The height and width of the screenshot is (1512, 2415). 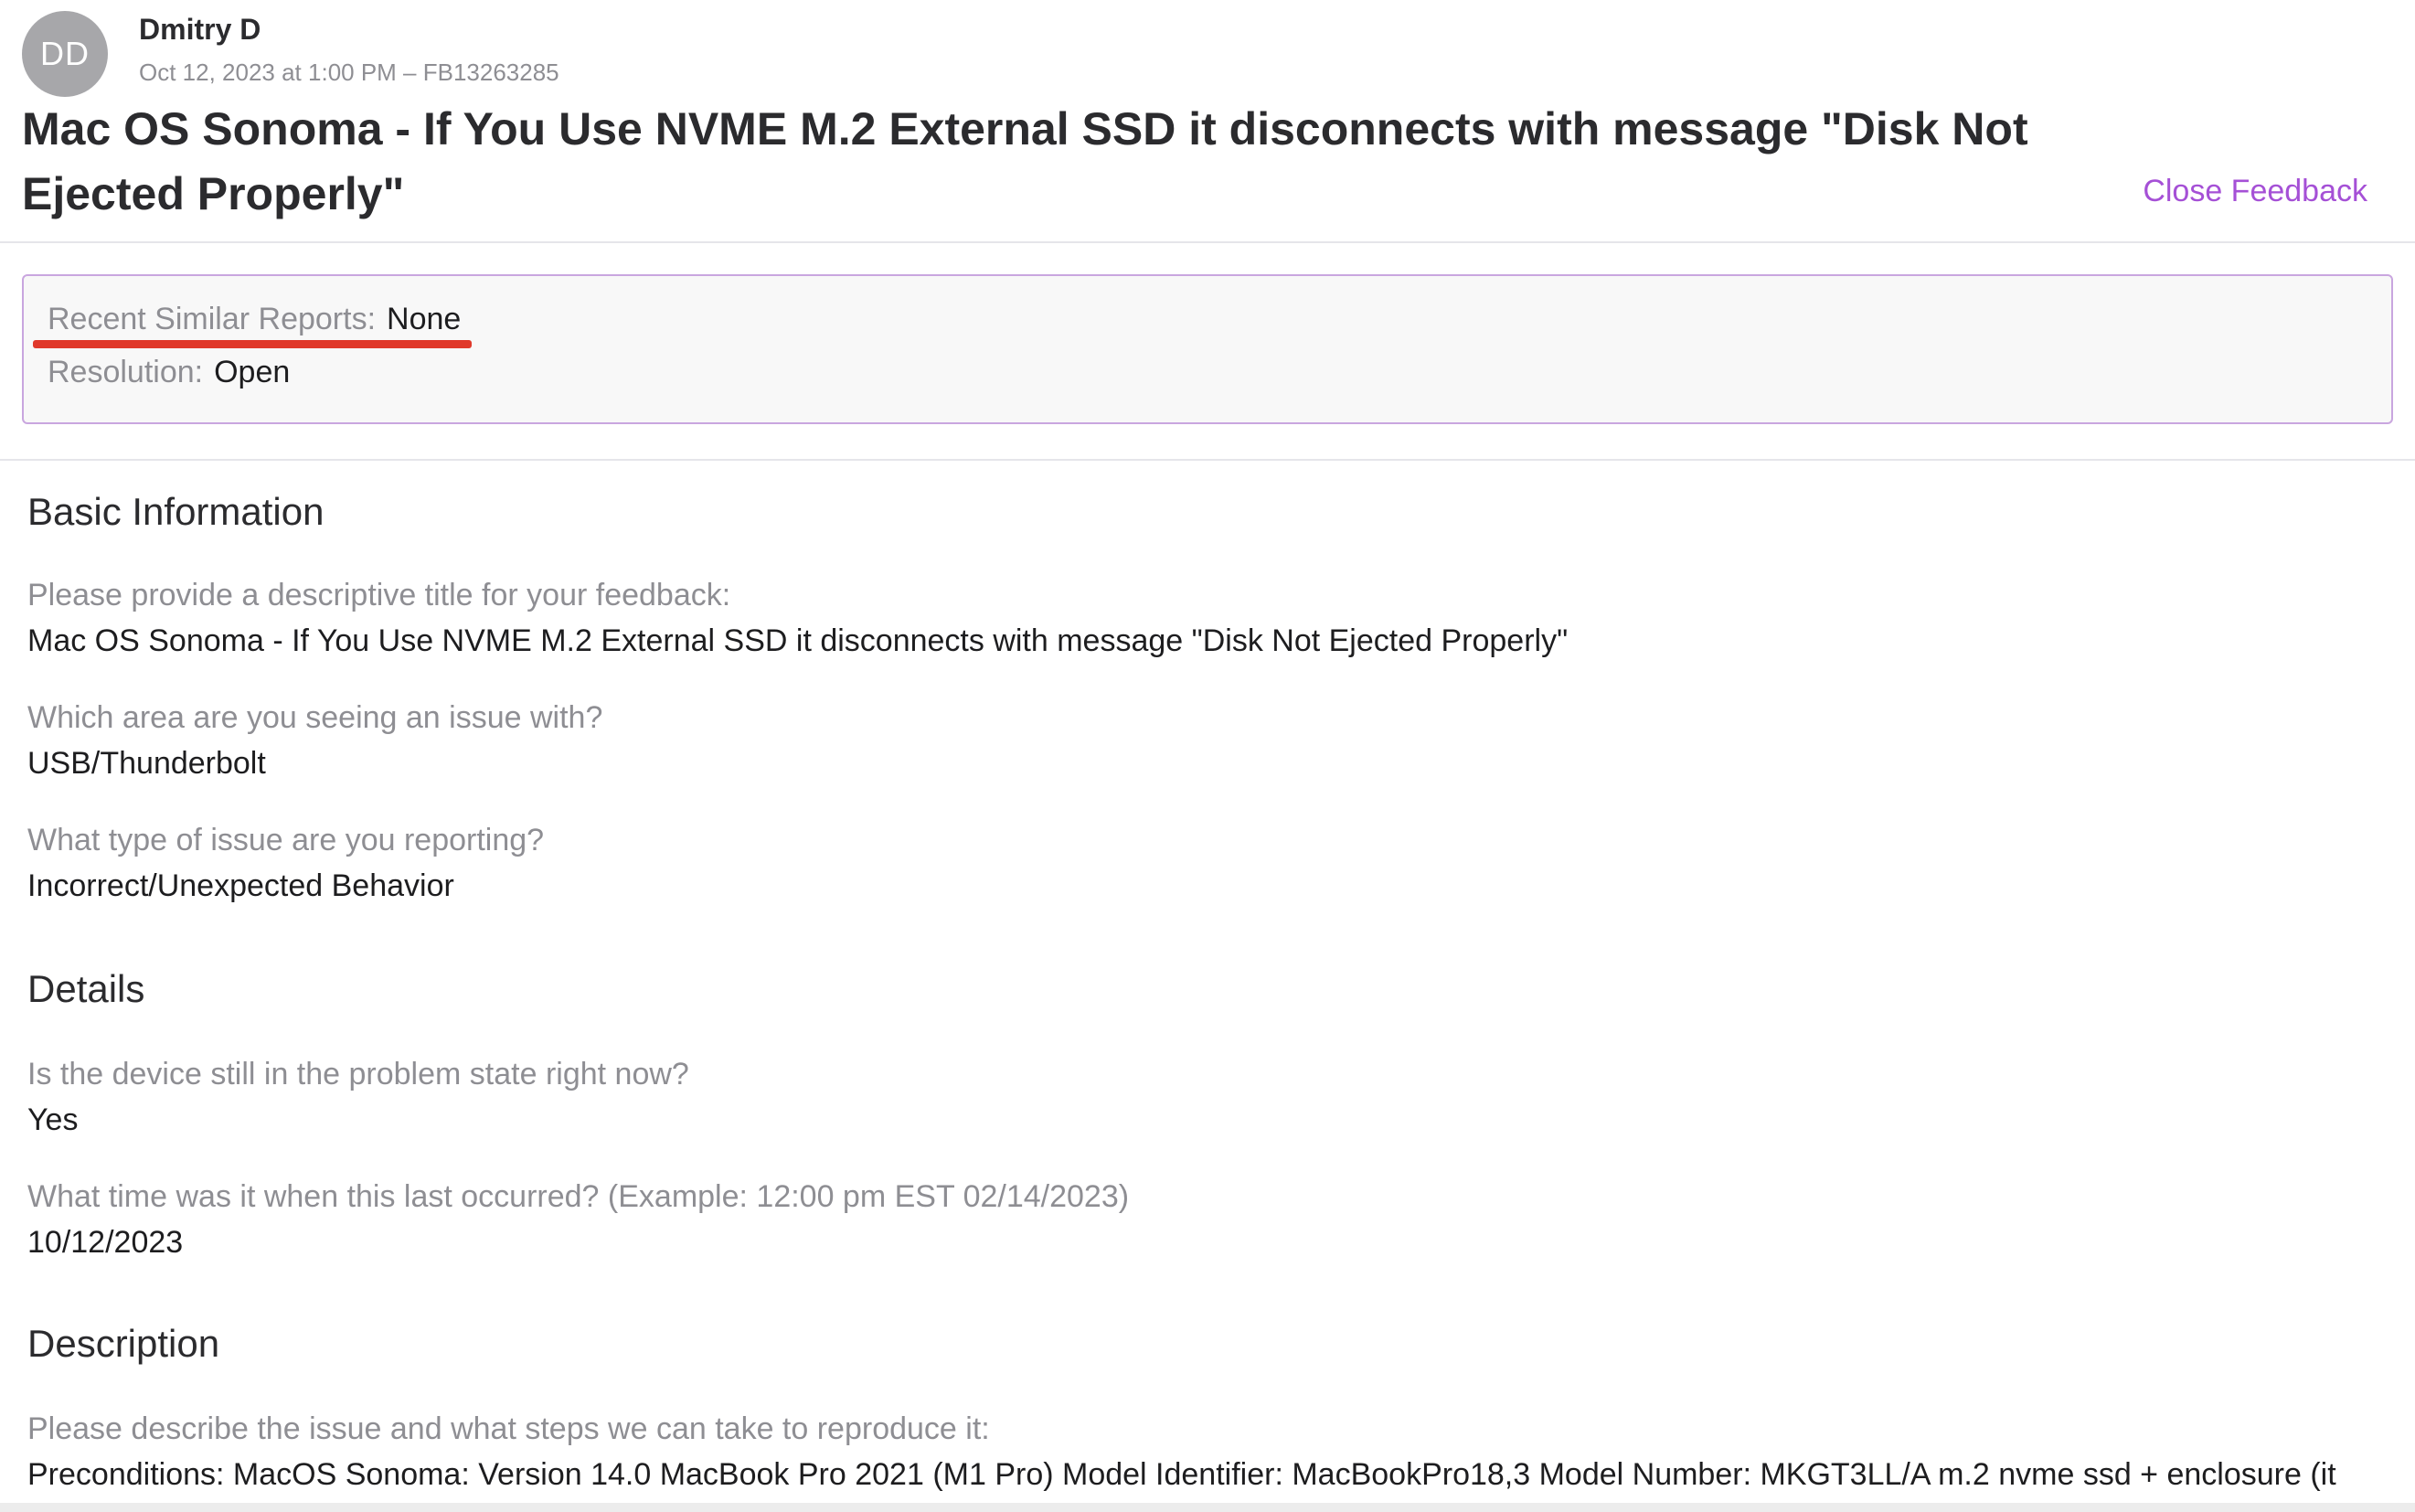 I want to click on divider, so click(x=1207, y=460).